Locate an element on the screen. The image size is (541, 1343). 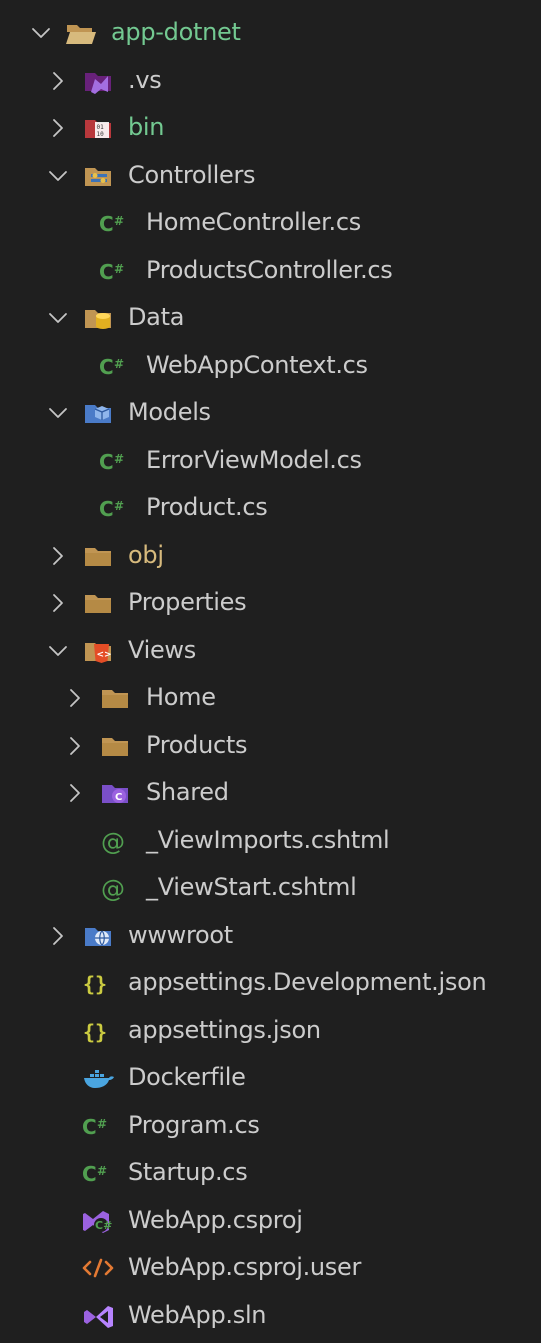
tree-folder-vs: .vs is located at coordinates (270, 80).